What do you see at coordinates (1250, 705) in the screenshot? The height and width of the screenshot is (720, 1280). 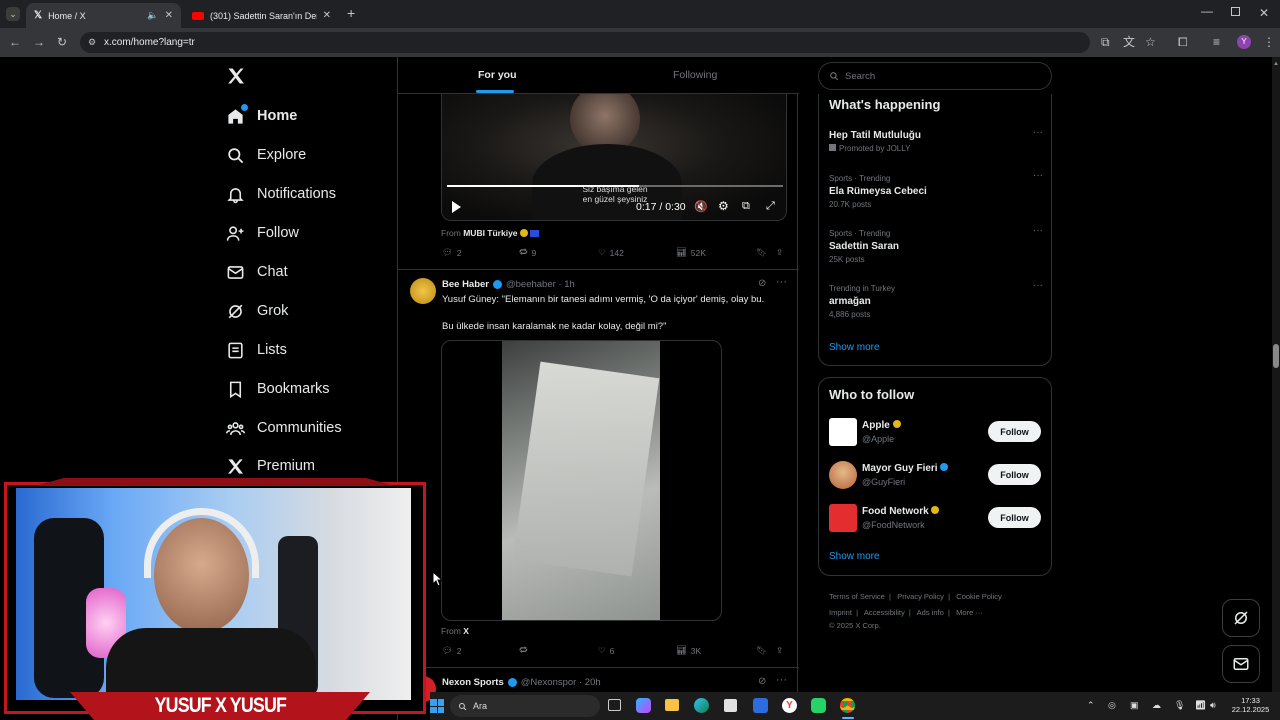 I see `clock: 17:33 22.12.2025` at bounding box center [1250, 705].